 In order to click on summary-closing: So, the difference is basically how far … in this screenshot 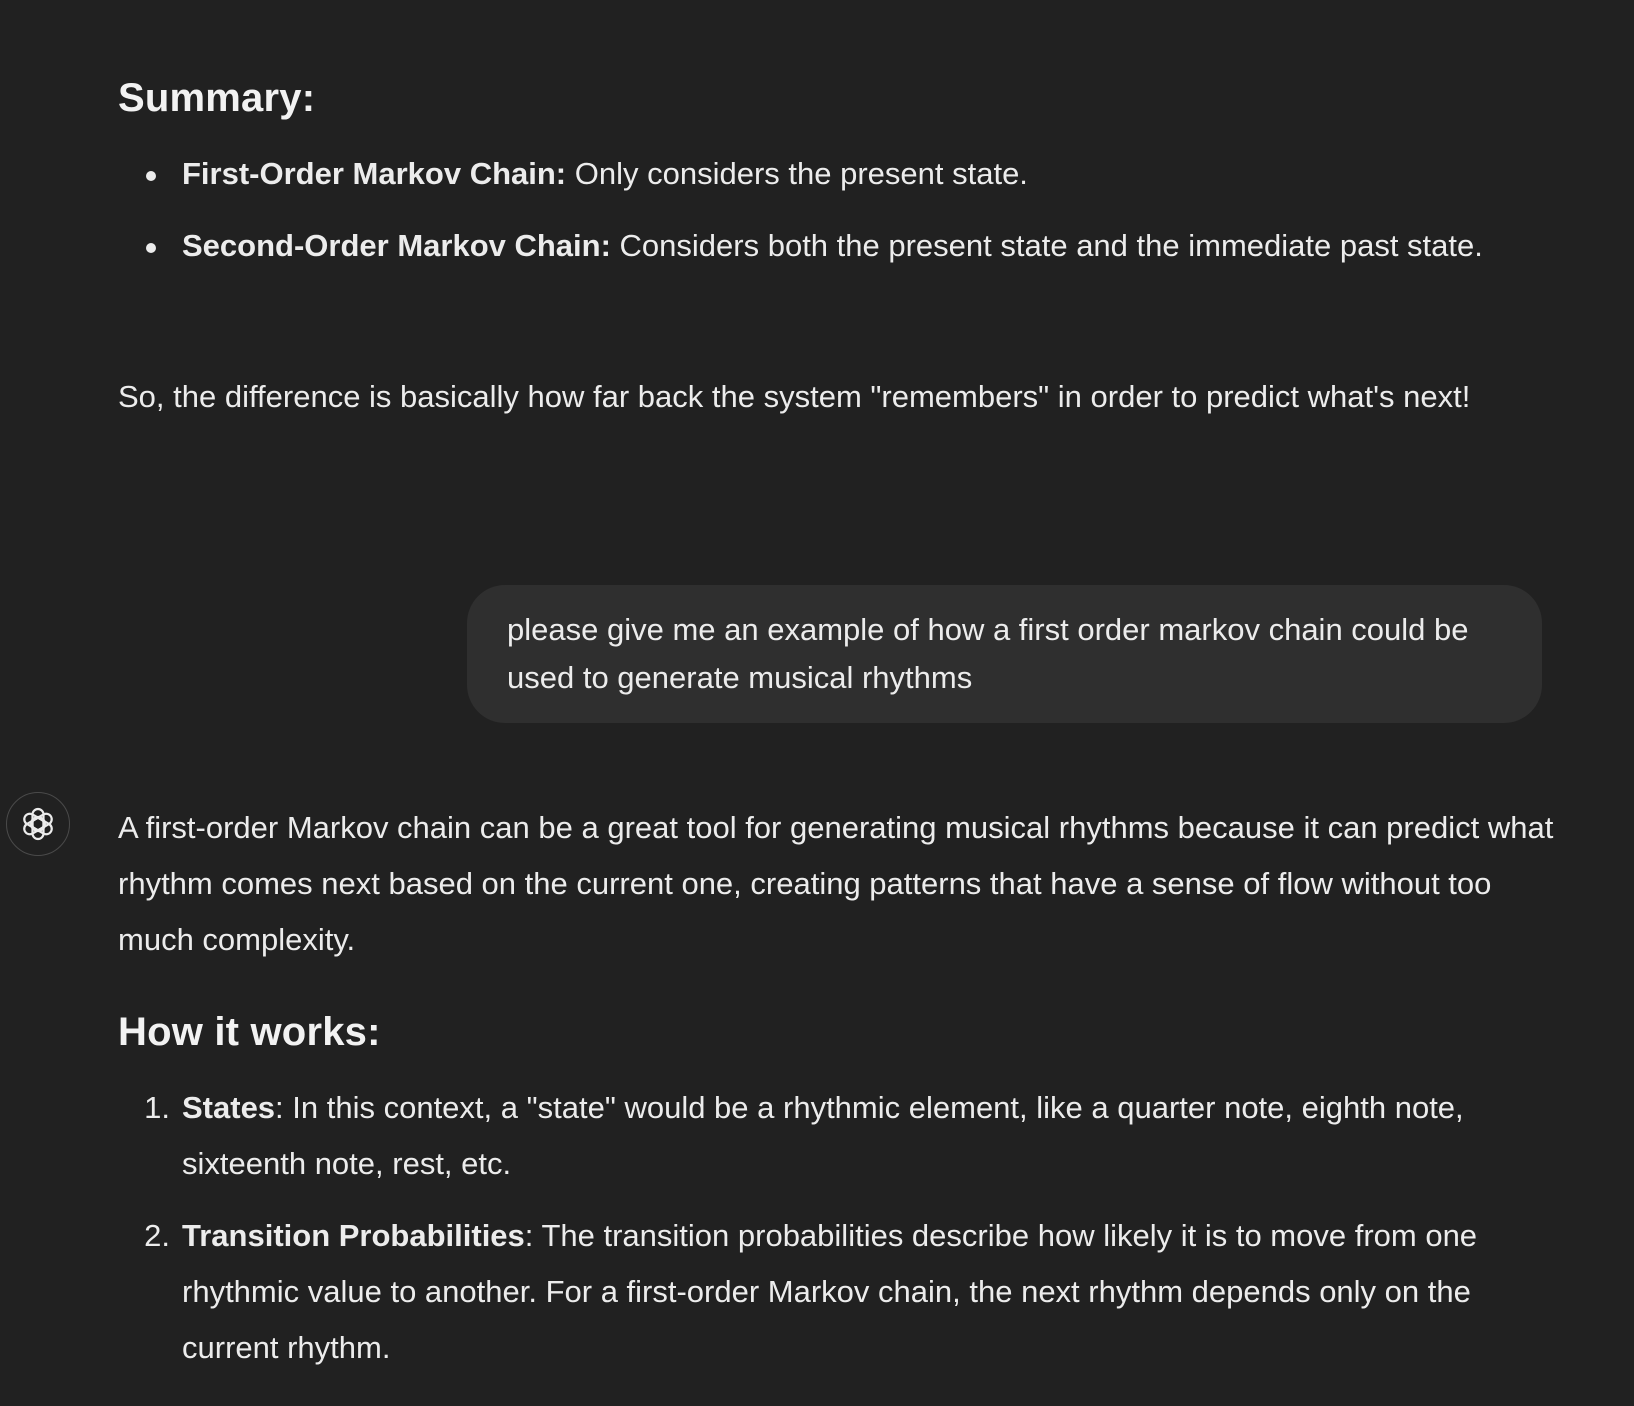, I will do `click(794, 396)`.